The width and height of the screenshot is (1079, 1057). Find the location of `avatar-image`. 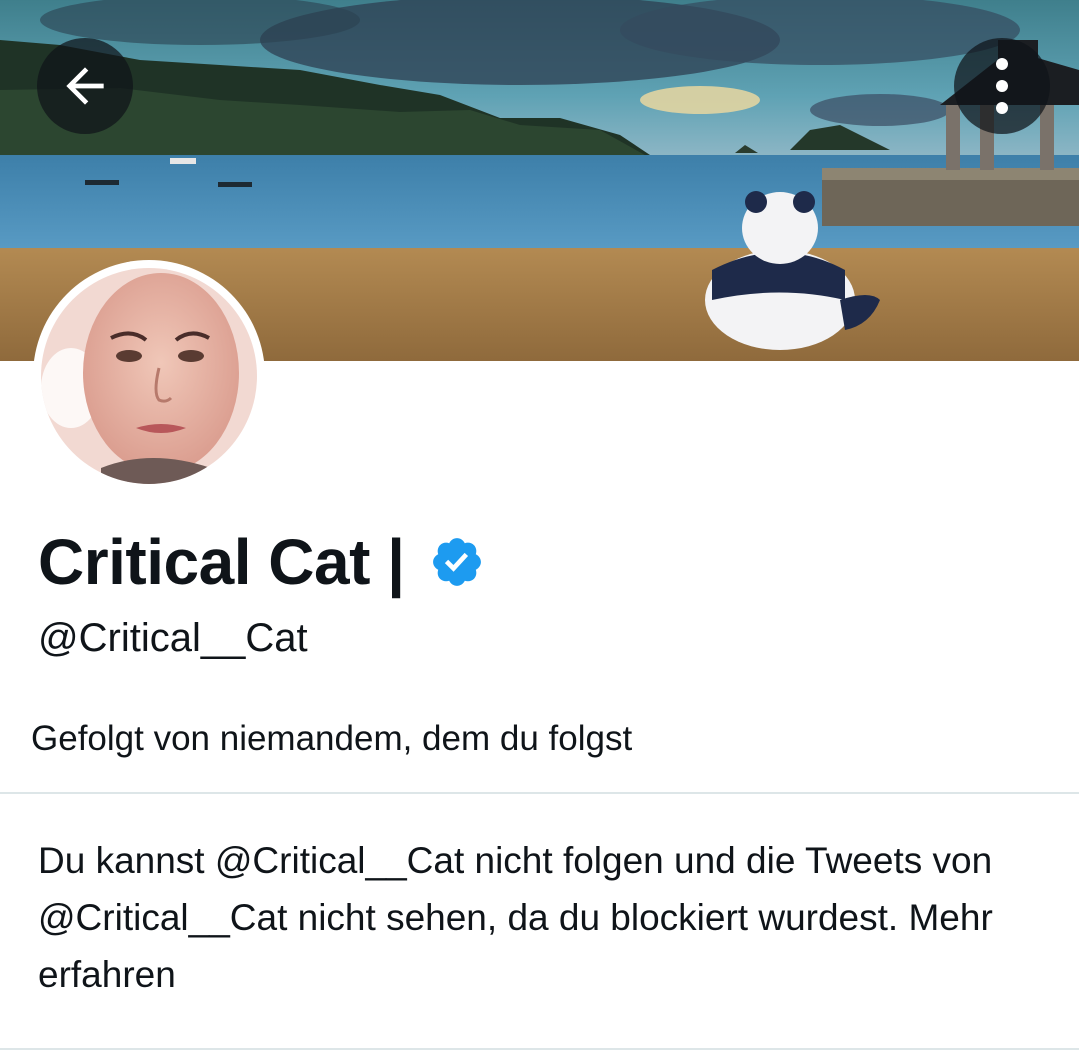

avatar-image is located at coordinates (149, 376).